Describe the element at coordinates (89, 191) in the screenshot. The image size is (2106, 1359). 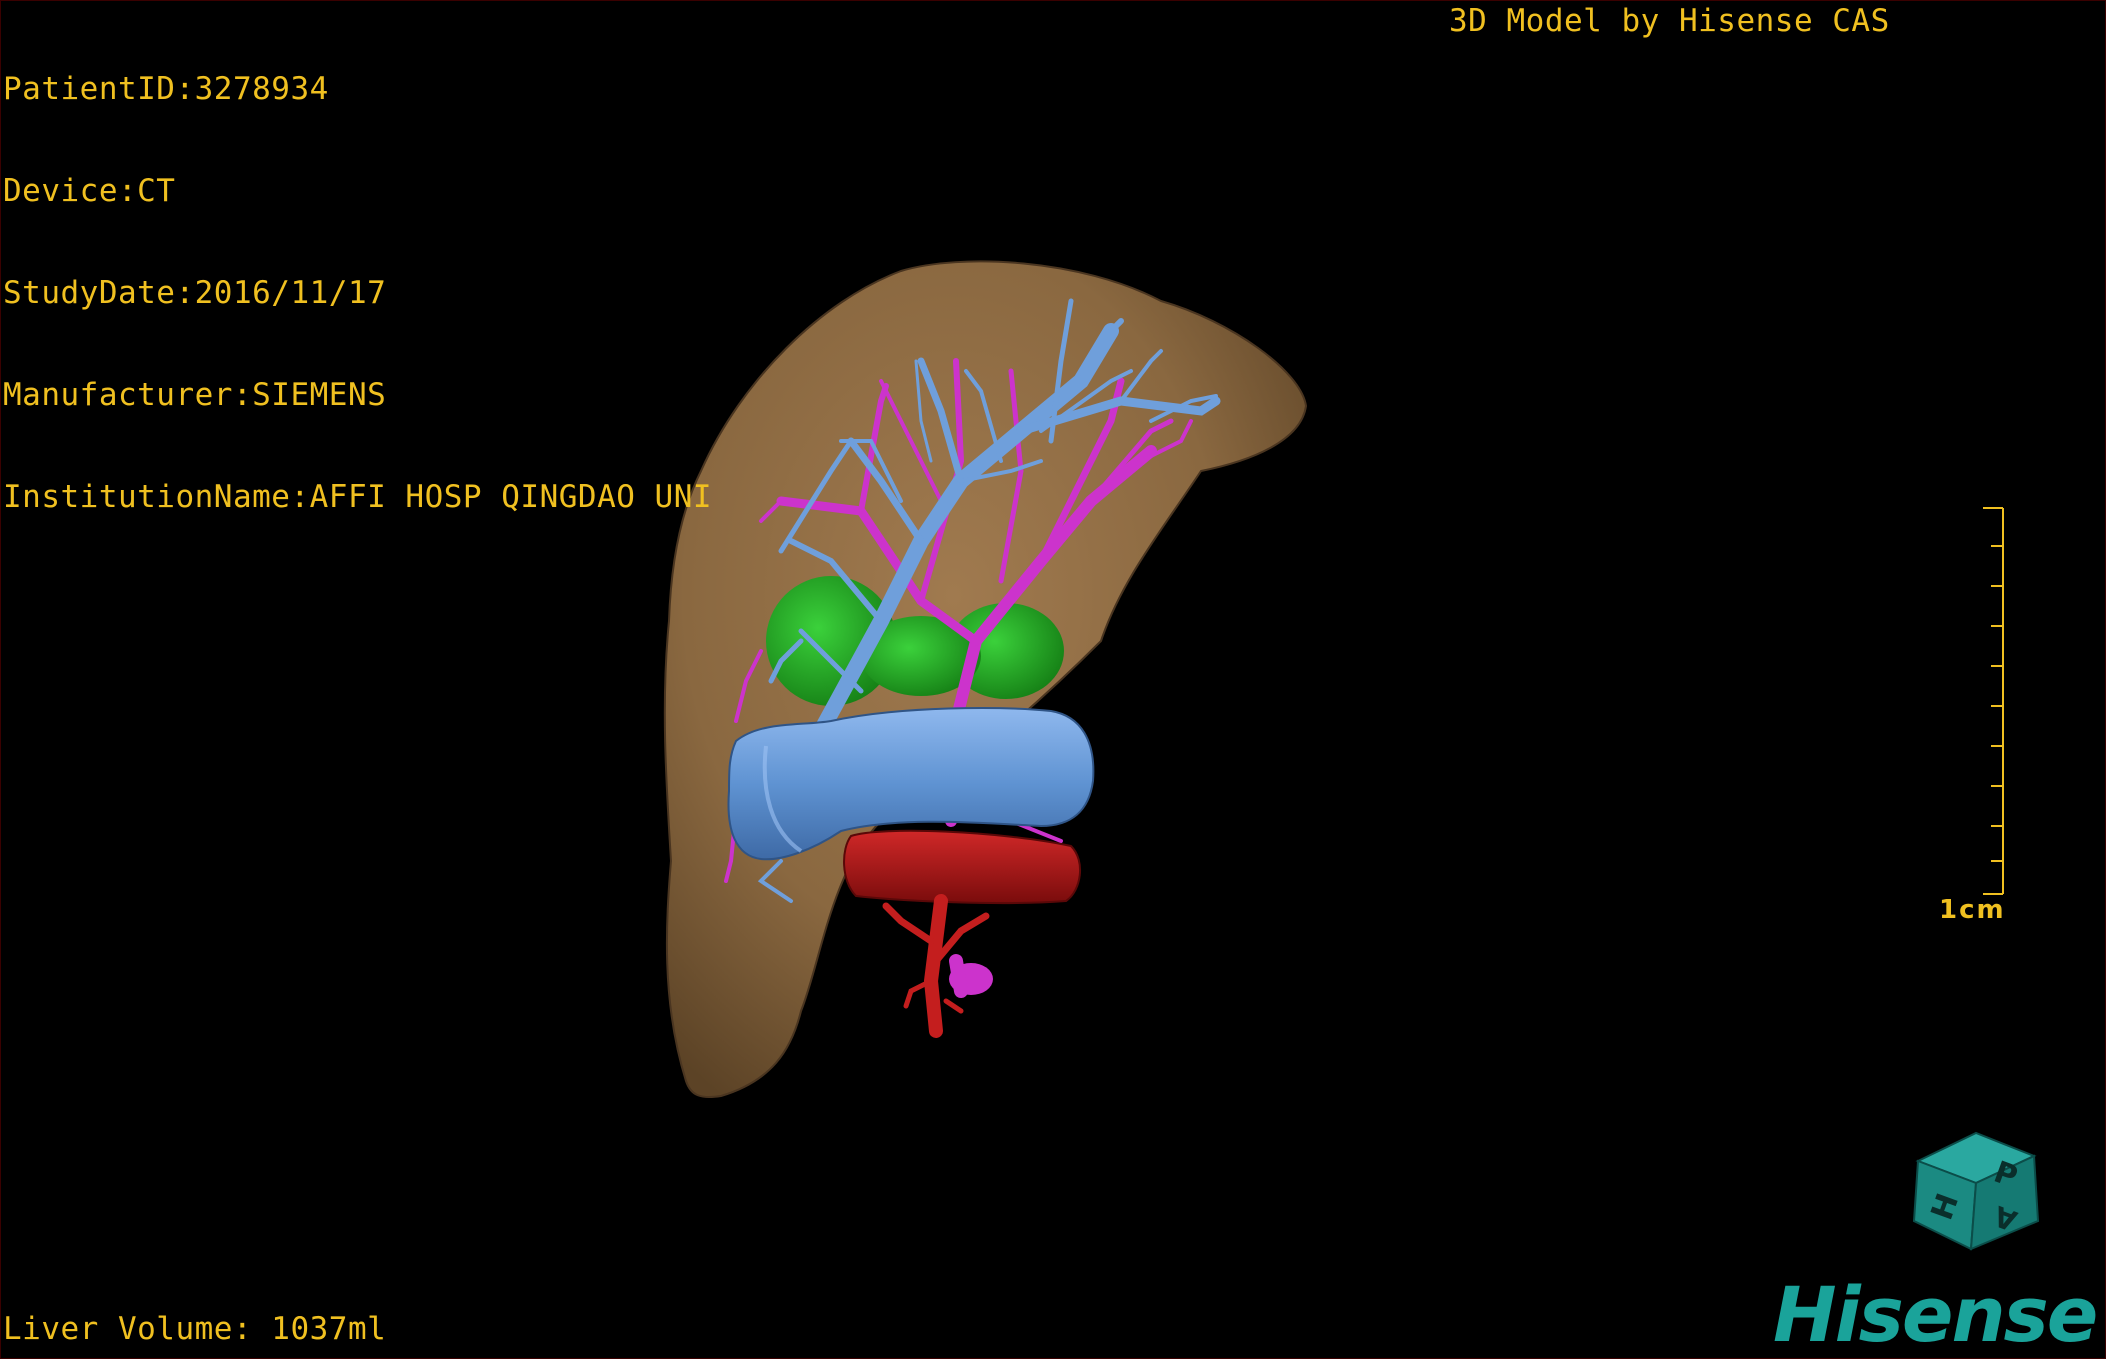
I see `device: Device:CT` at that location.